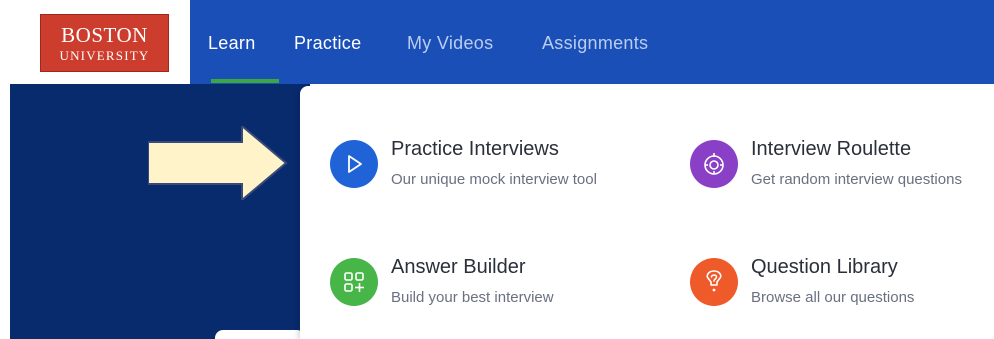 The image size is (994, 339). What do you see at coordinates (327, 43) in the screenshot?
I see `nav-practice: Practice` at bounding box center [327, 43].